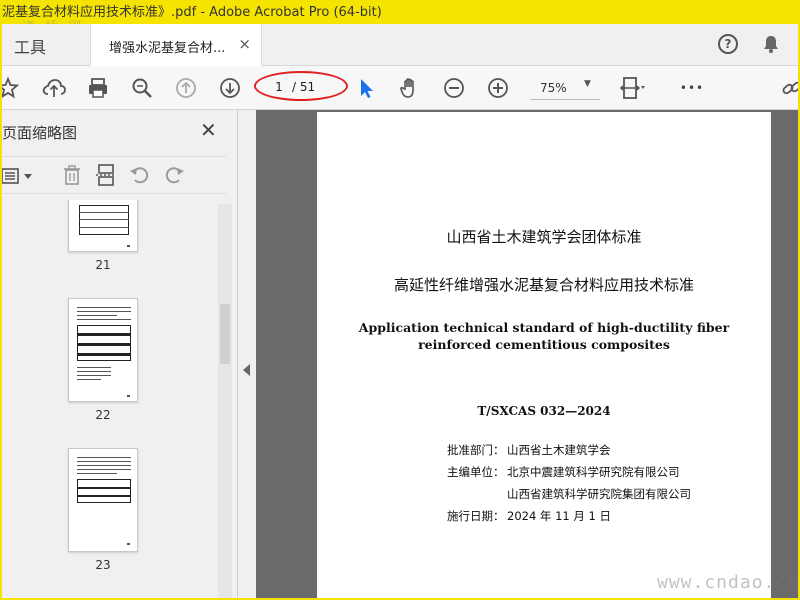 Image resolution: width=800 pixels, height=600 pixels. What do you see at coordinates (142, 88) in the screenshot?
I see `search-zoom-icon` at bounding box center [142, 88].